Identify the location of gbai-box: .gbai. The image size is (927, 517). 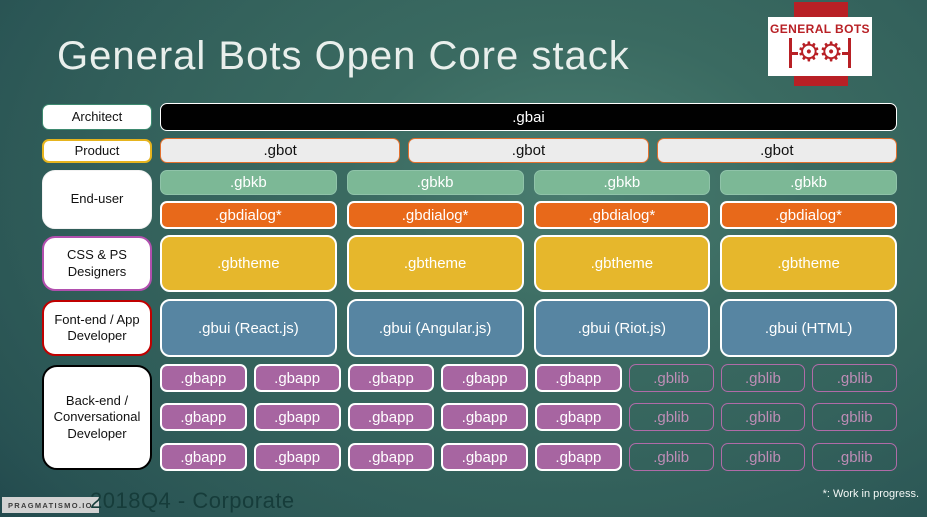
(528, 117).